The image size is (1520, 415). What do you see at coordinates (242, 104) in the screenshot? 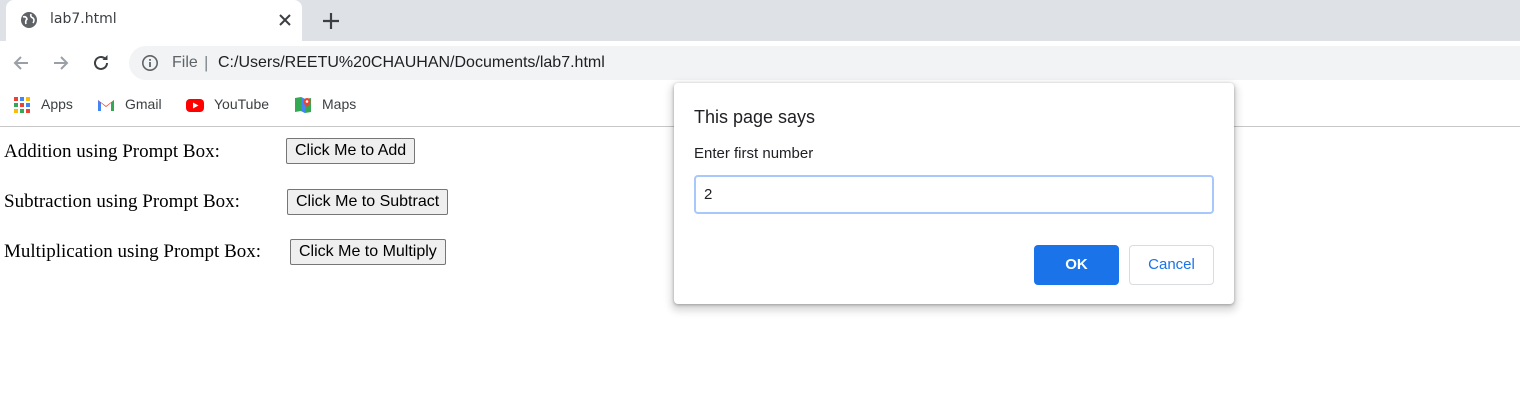
I see `bookmark-label: YouTube` at bounding box center [242, 104].